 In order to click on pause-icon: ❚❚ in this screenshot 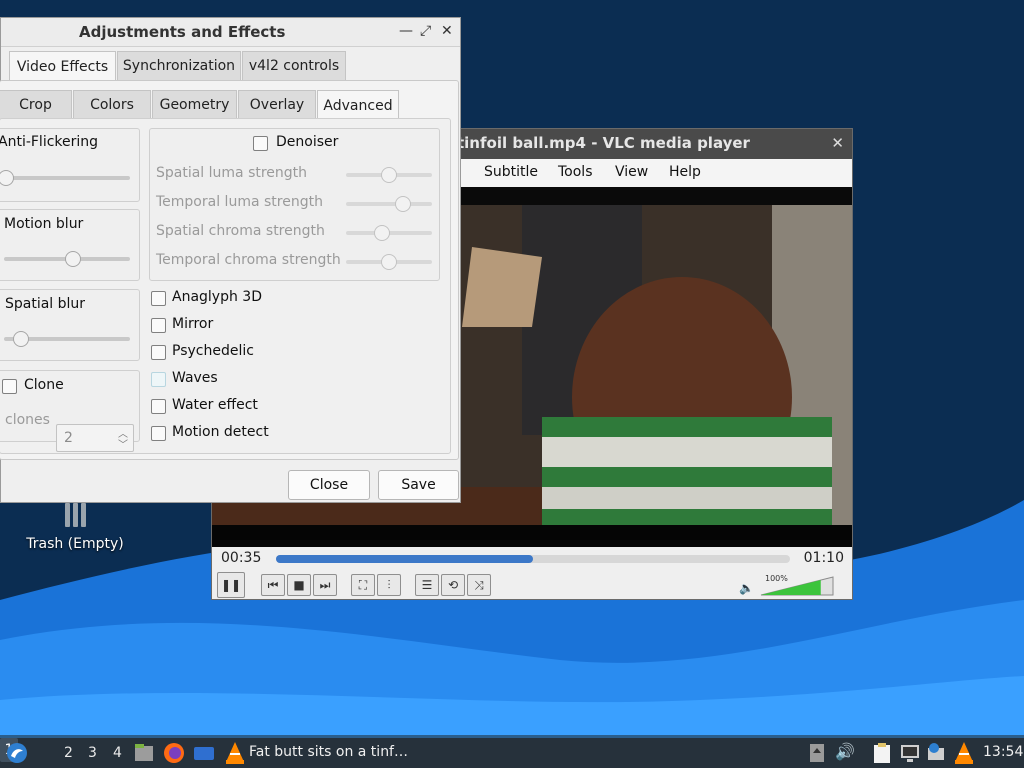, I will do `click(231, 585)`.